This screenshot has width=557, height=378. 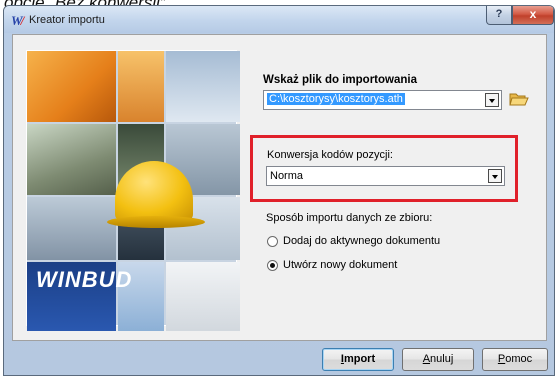 I want to click on open-folder-icon, so click(x=519, y=99).